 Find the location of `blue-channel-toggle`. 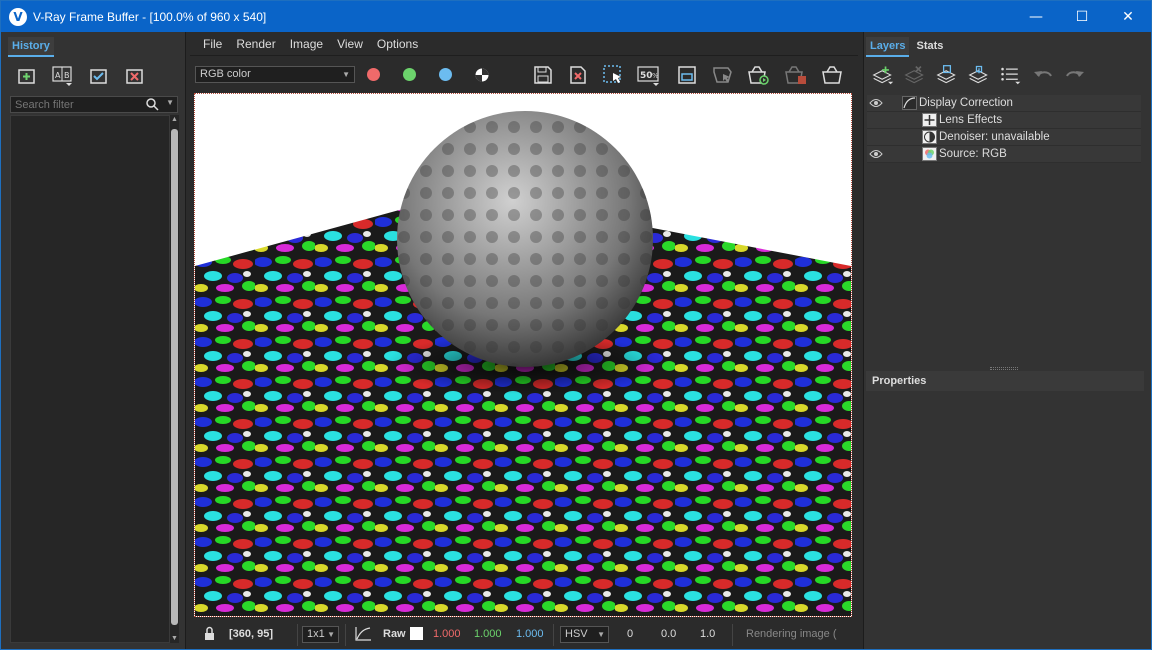

blue-channel-toggle is located at coordinates (445, 74).